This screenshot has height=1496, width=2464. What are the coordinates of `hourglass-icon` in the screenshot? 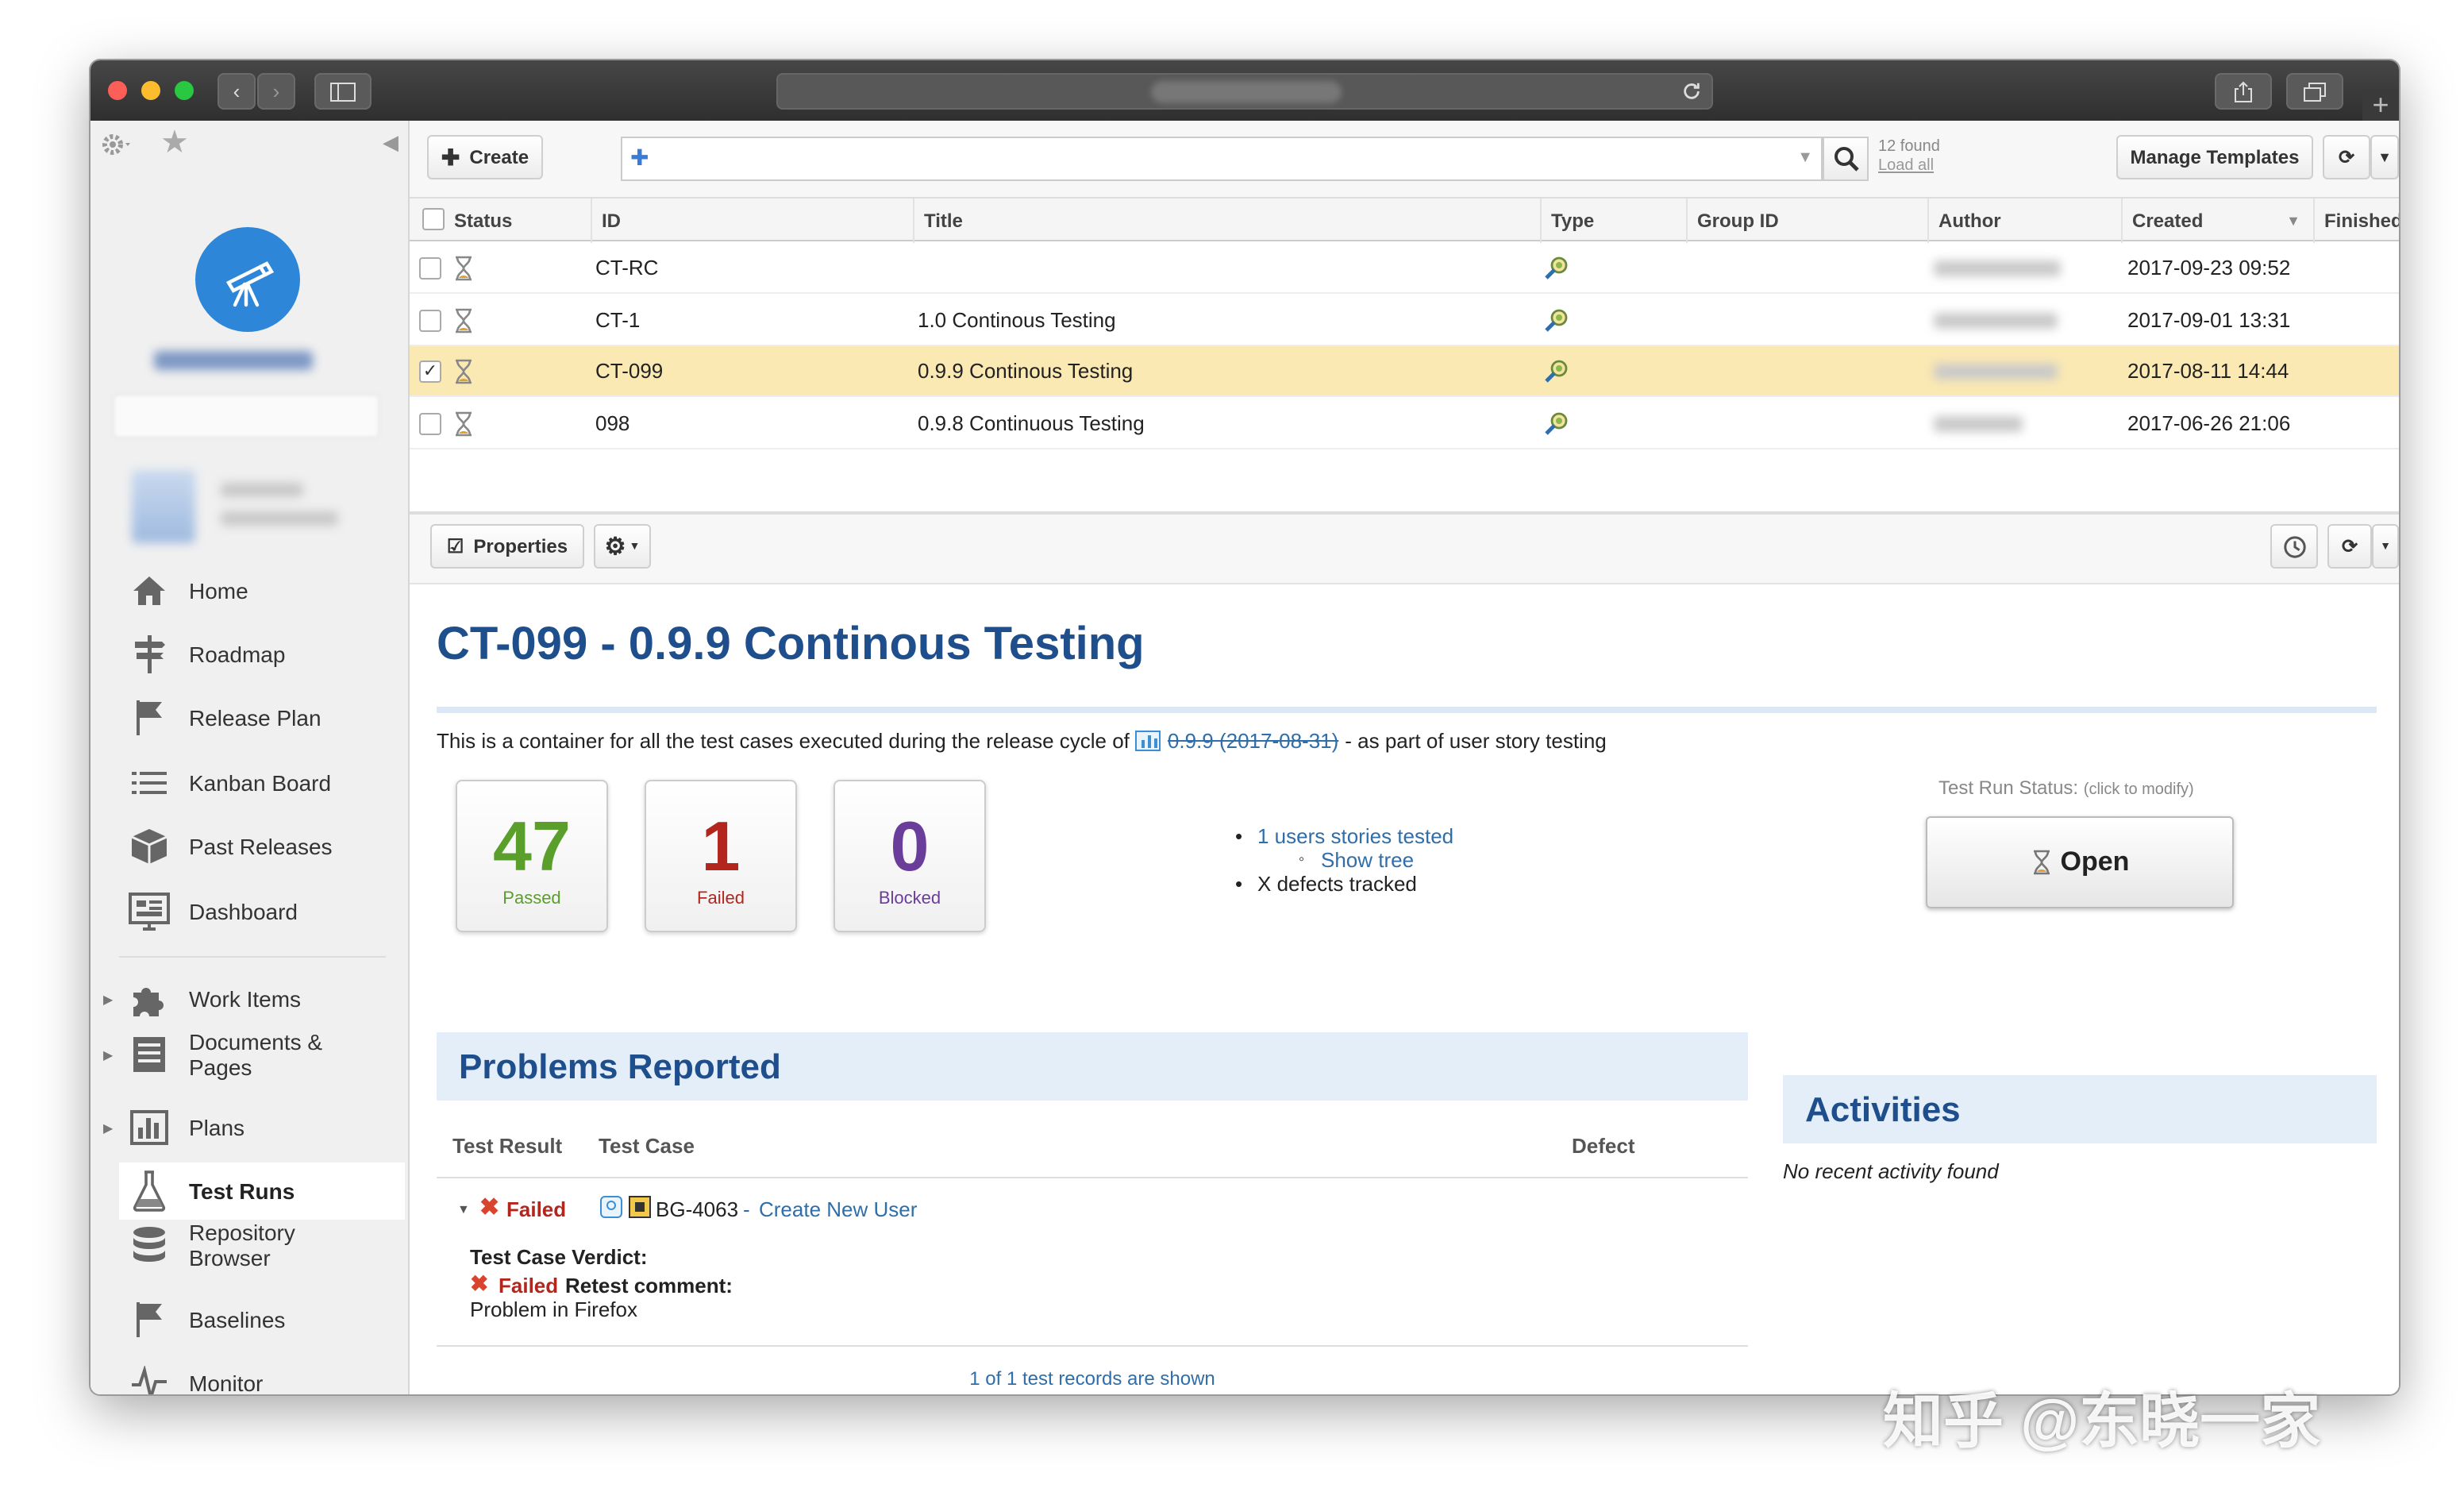 It's located at (464, 320).